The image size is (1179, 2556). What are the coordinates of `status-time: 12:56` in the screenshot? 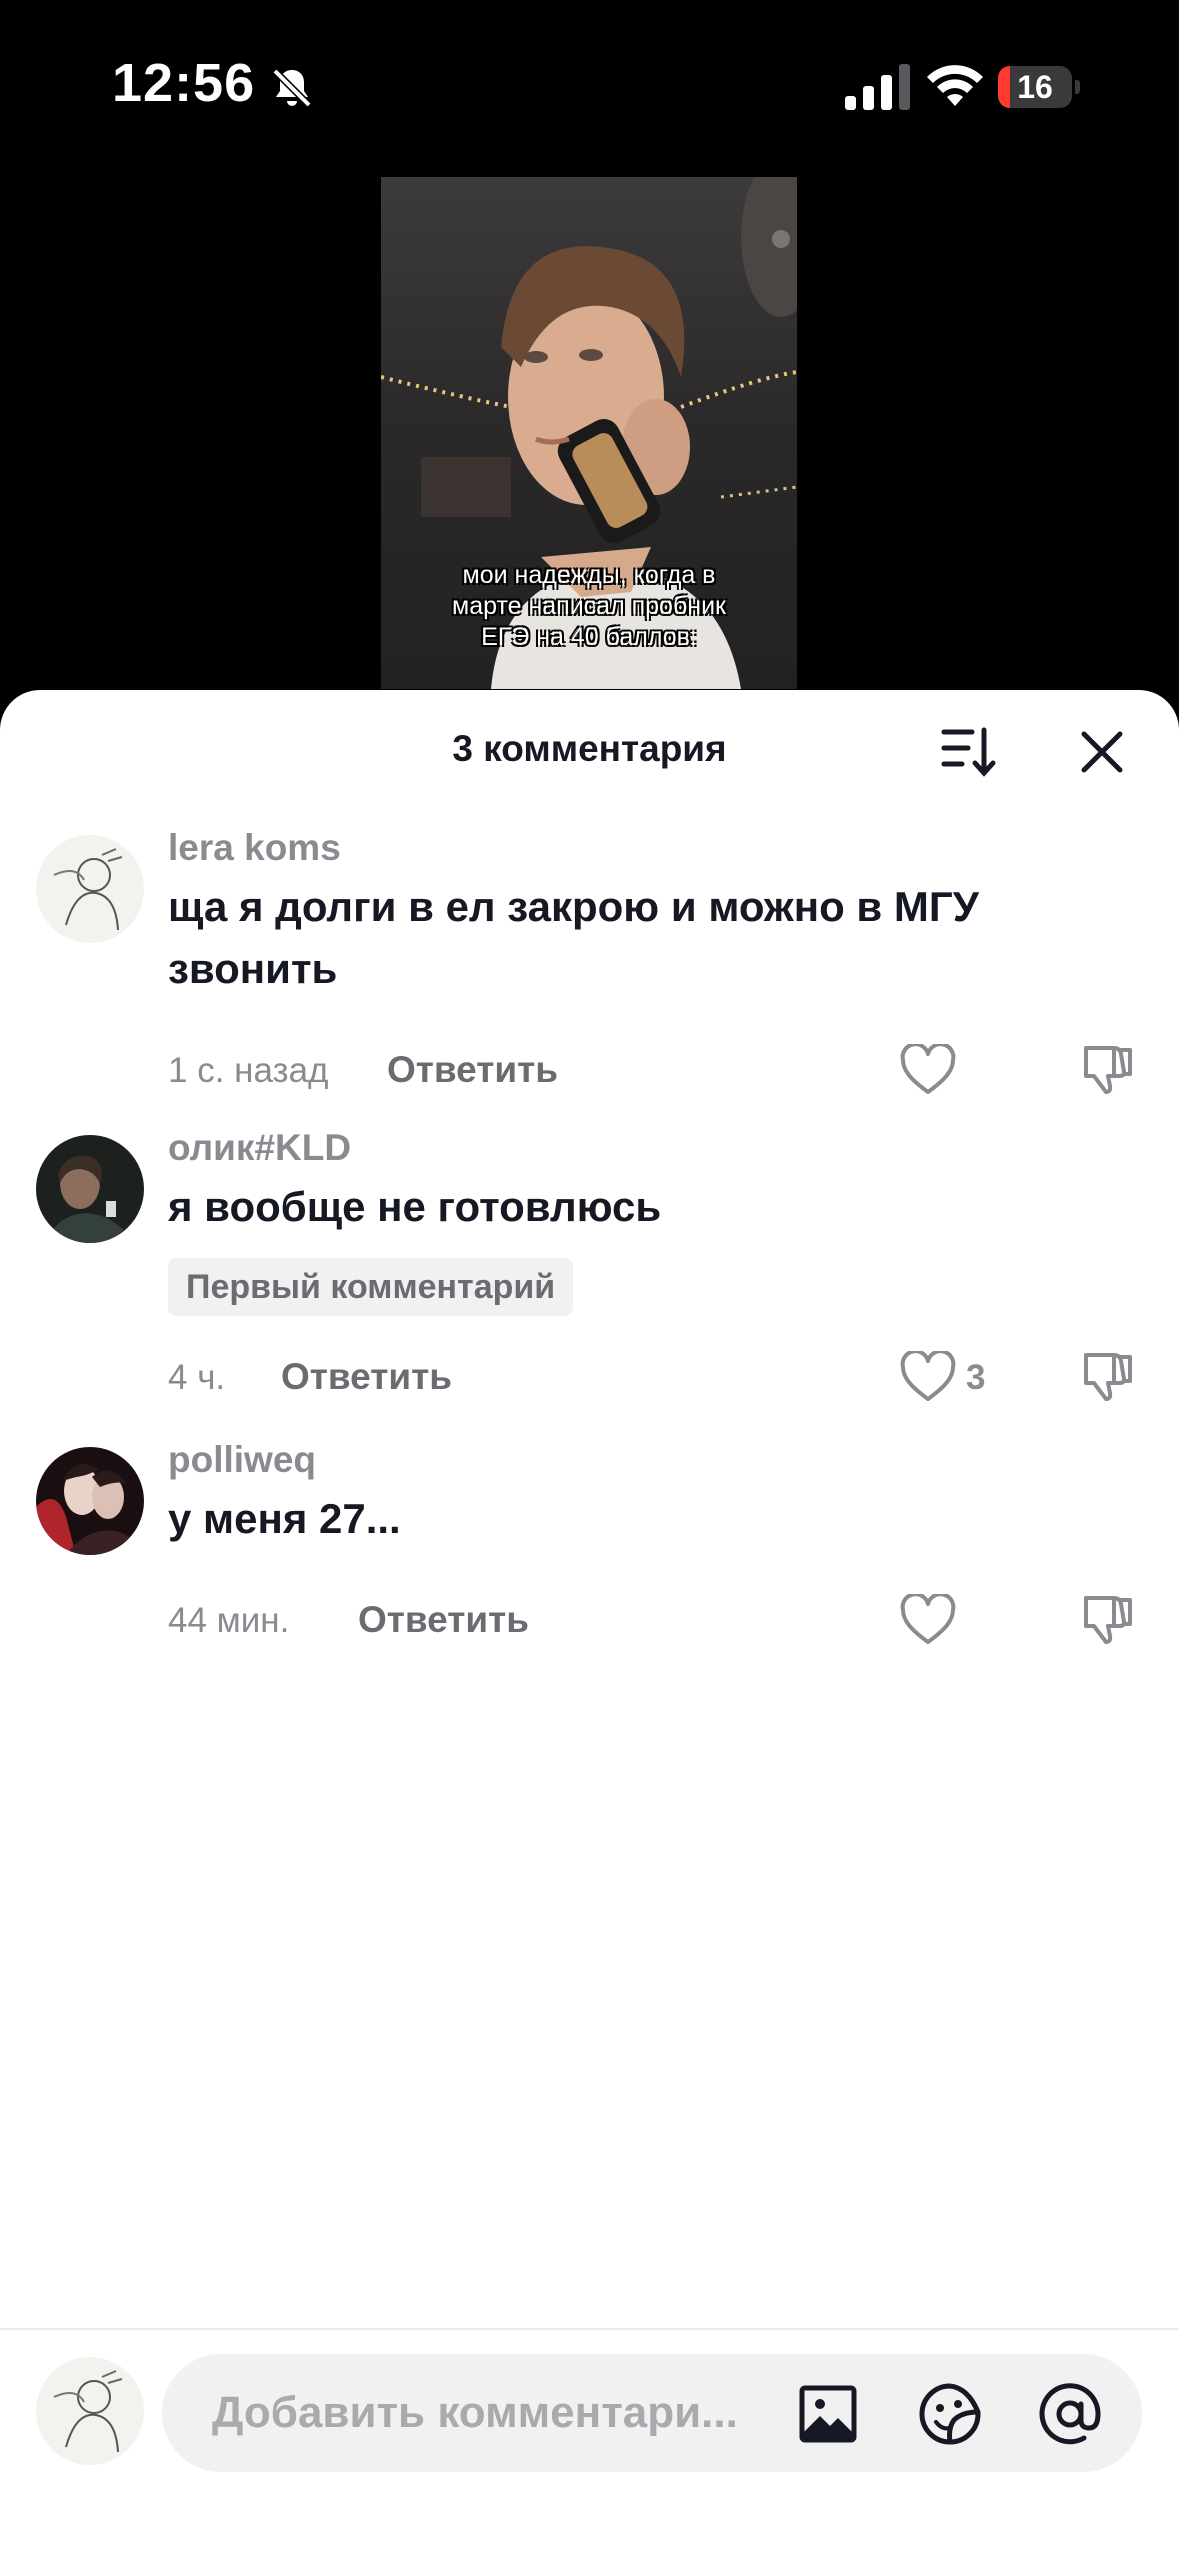 It's located at (184, 83).